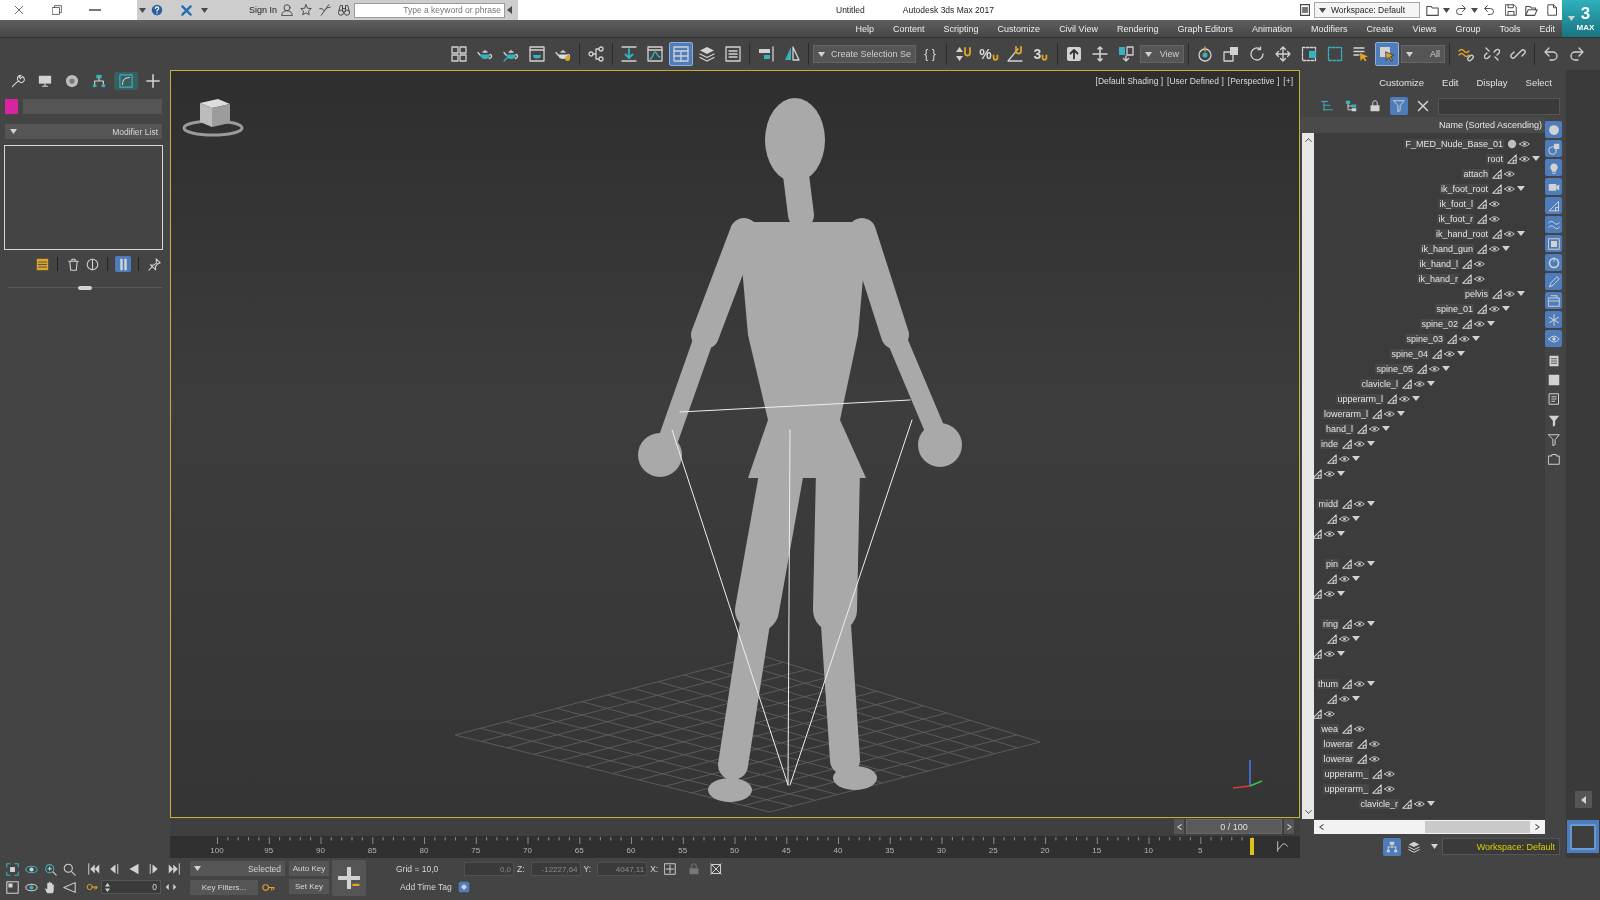 This screenshot has height=900, width=1600. Describe the element at coordinates (1468, 28) in the screenshot. I see `menu-item: Group` at that location.